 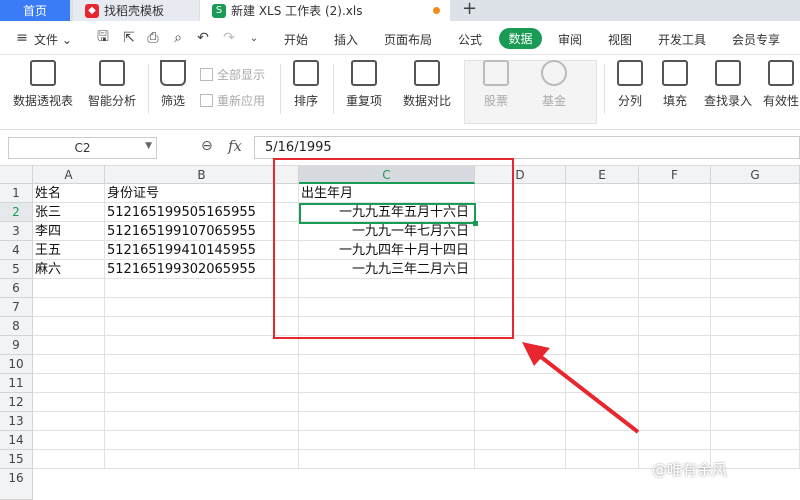 I want to click on cell: 身份证号, so click(x=202, y=193).